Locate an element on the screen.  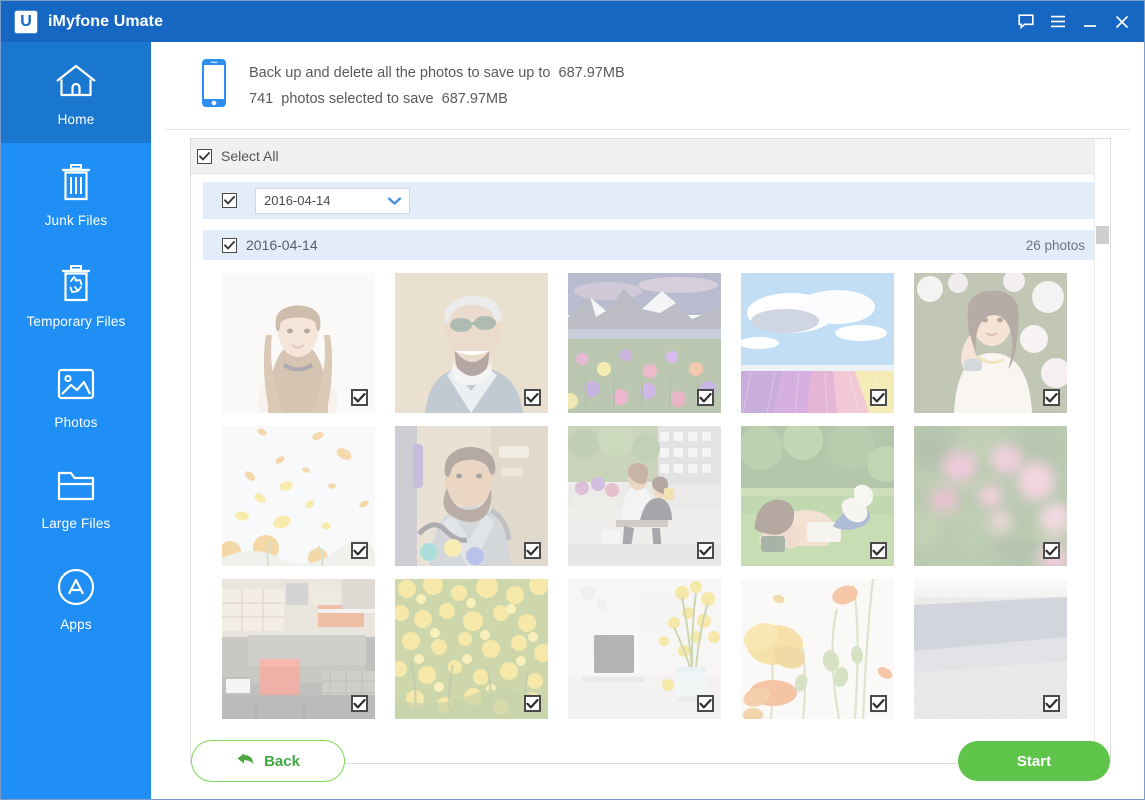
sidebar-item-apps: Apps is located at coordinates (76, 597).